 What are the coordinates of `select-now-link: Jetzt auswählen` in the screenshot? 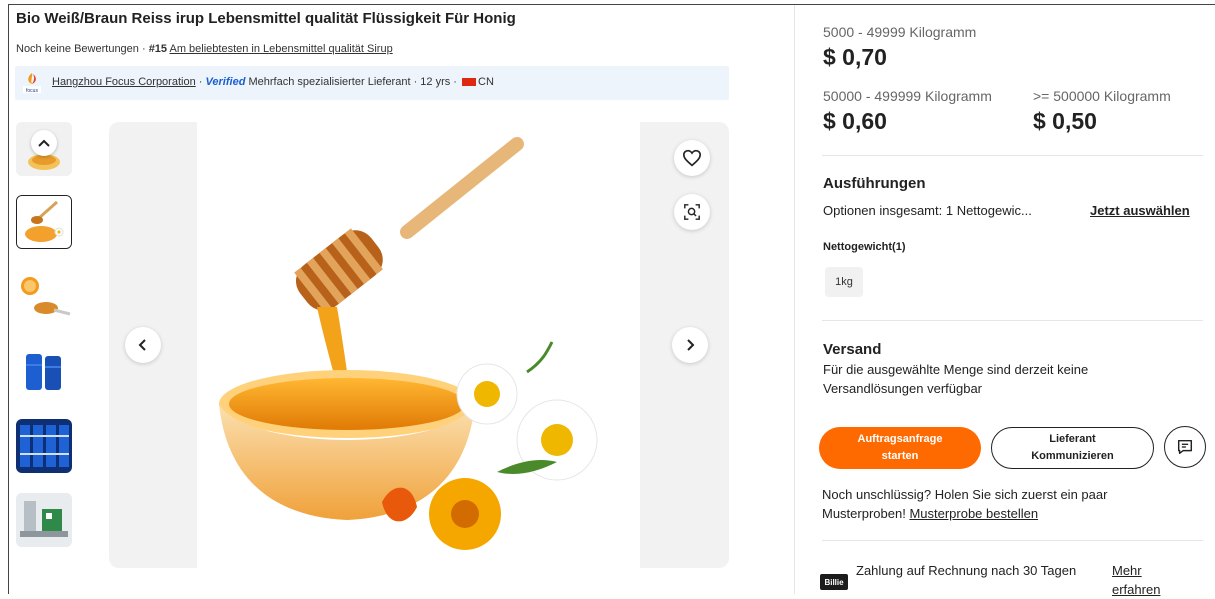 It's located at (1140, 210).